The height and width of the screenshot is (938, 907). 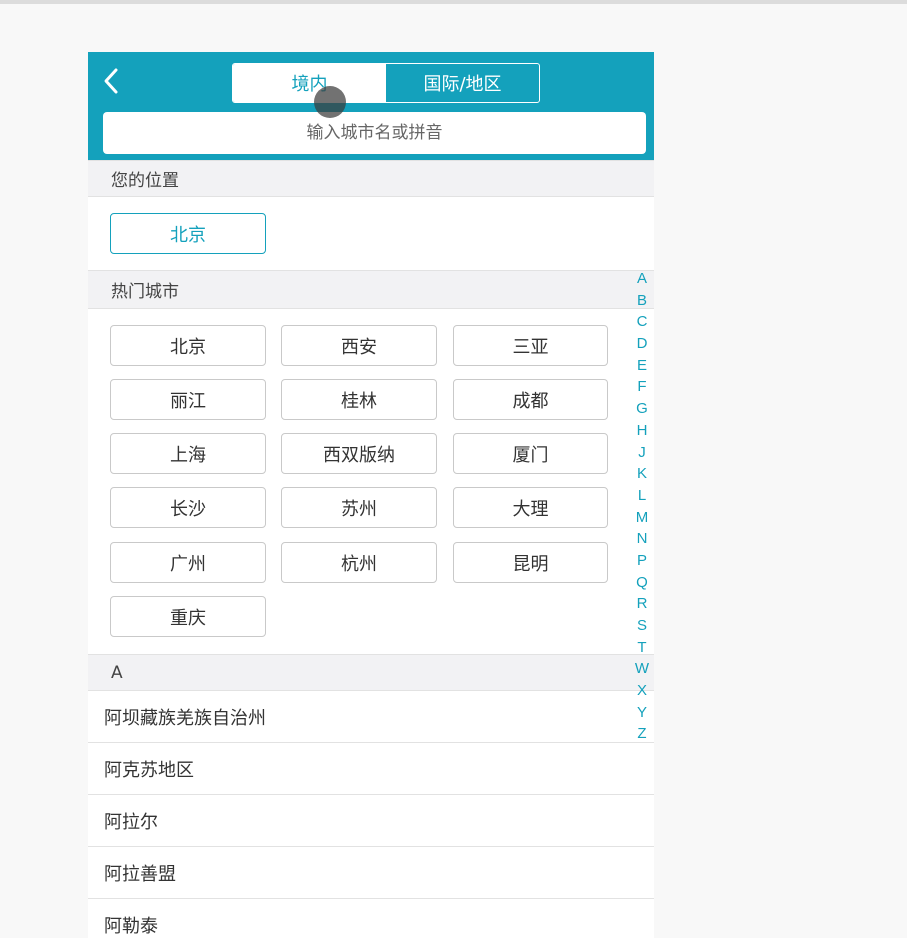 What do you see at coordinates (642, 366) in the screenshot?
I see `index-letter: E` at bounding box center [642, 366].